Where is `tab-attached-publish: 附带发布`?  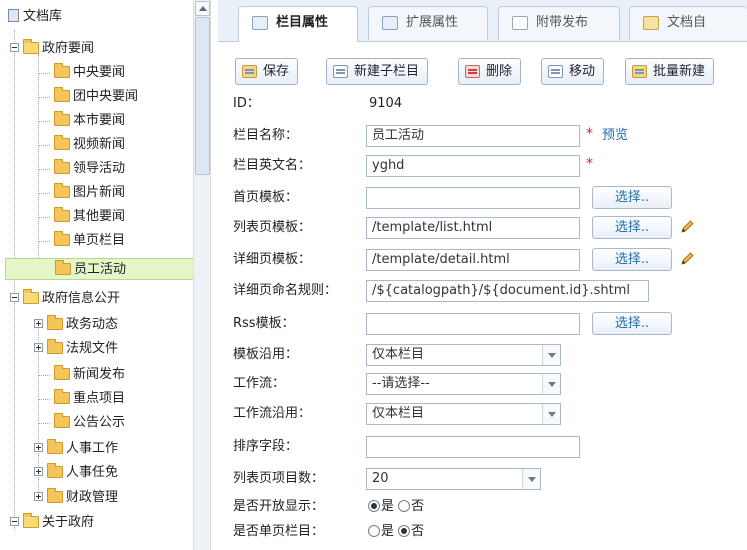 tab-attached-publish: 附带发布 is located at coordinates (559, 23).